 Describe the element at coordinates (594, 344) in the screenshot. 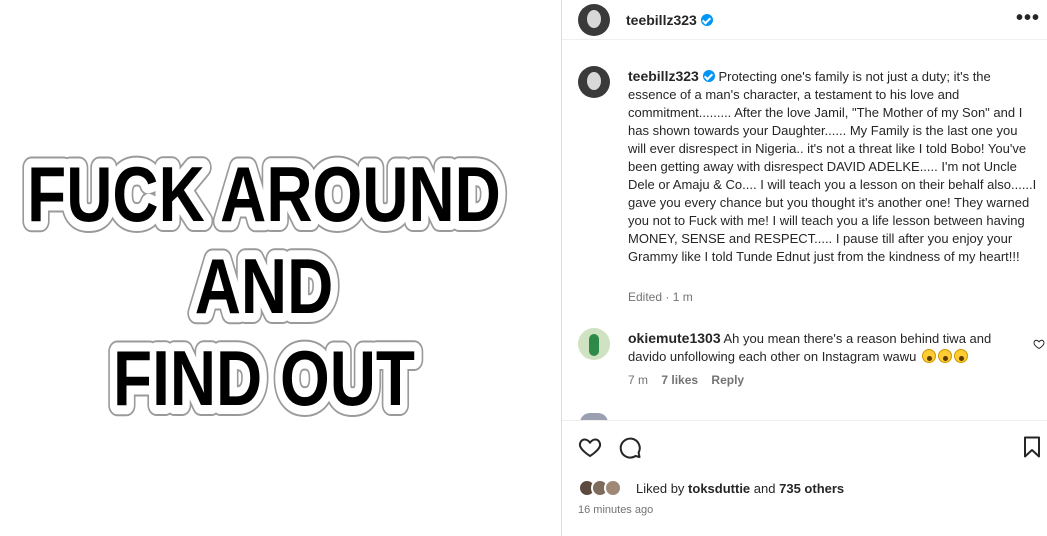

I see `commenter-avatar` at that location.